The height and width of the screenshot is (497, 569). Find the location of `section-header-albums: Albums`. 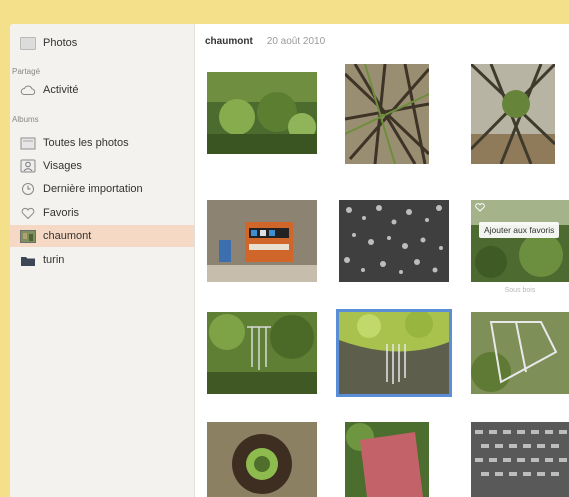

section-header-albums: Albums is located at coordinates (25, 119).